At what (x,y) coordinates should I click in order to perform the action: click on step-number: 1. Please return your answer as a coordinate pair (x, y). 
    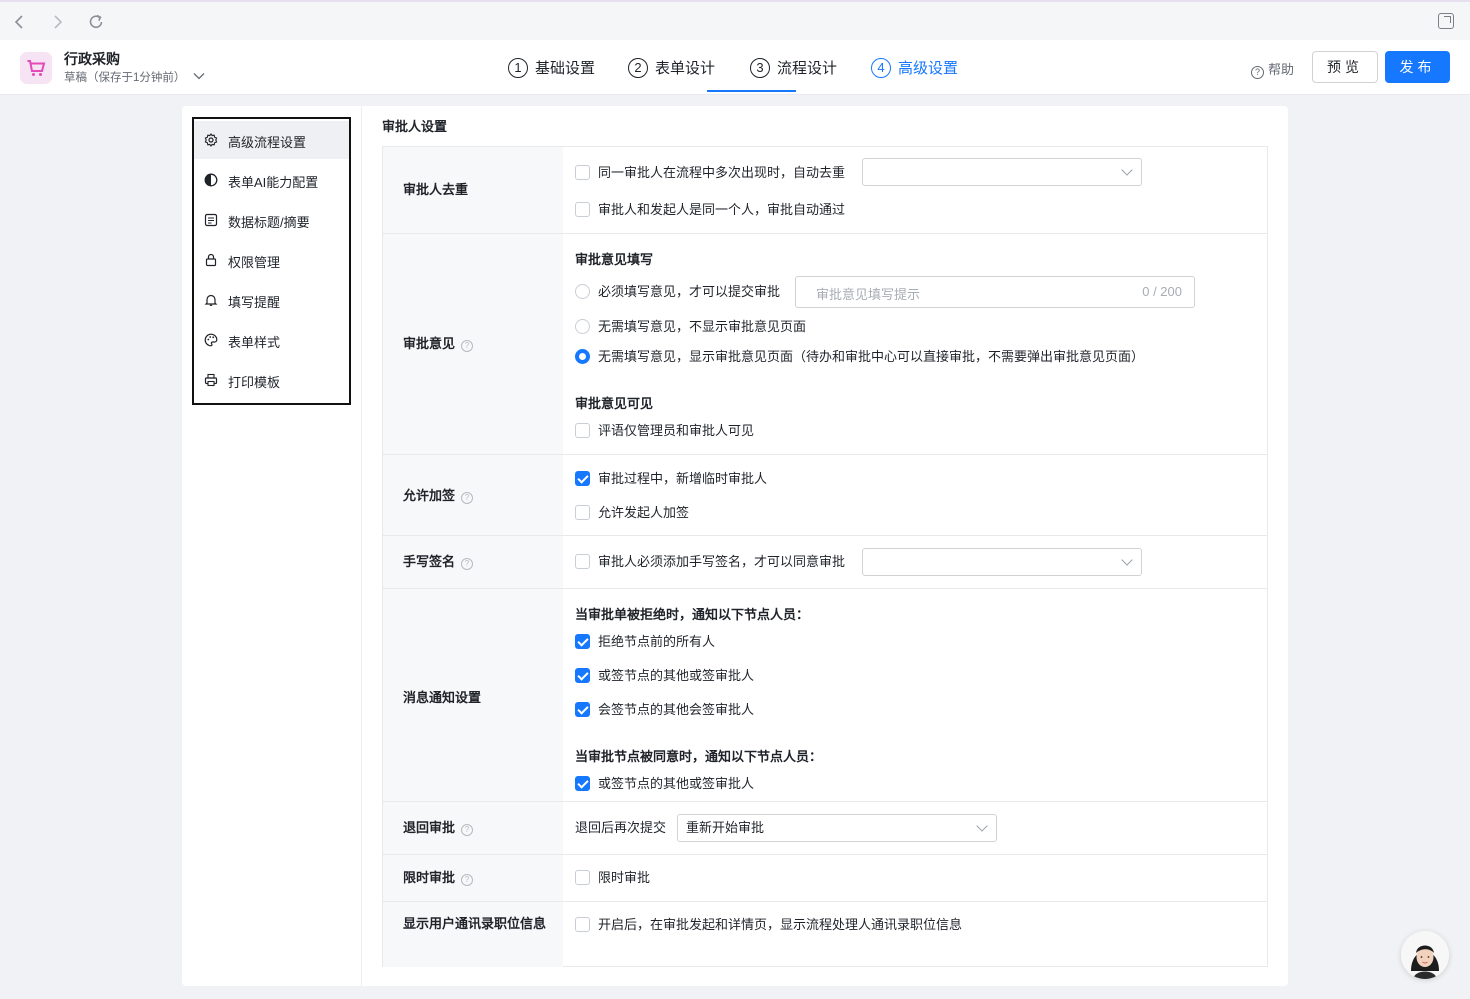
    Looking at the image, I should click on (518, 67).